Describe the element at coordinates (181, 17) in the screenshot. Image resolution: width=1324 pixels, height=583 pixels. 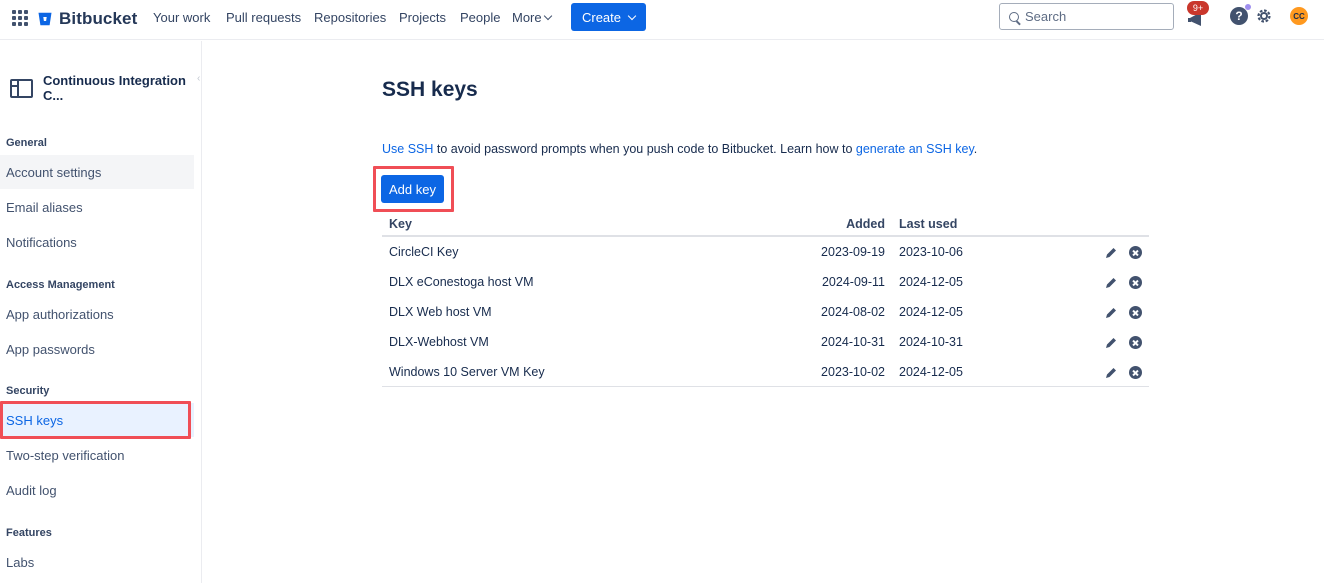
I see `nav-your-work: Your work` at that location.